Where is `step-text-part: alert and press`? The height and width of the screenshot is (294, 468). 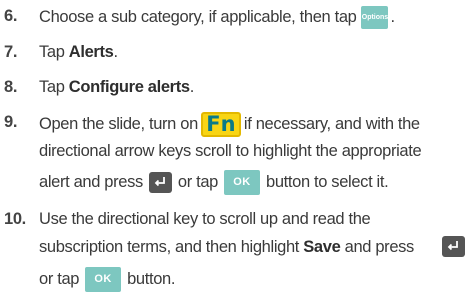
step-text-part: alert and press is located at coordinates (91, 181).